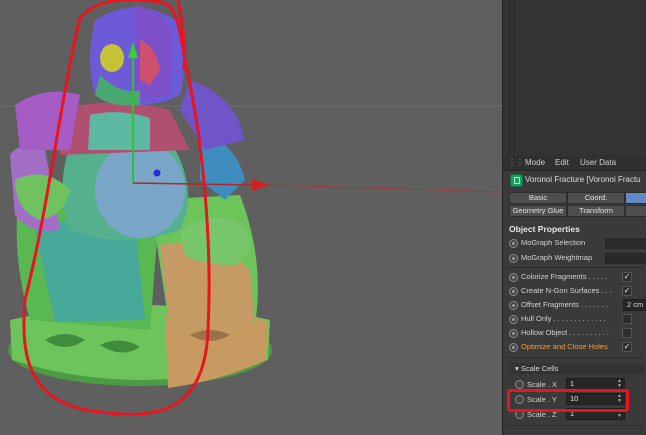  Describe the element at coordinates (574, 163) in the screenshot. I see `attribute-menubar: ⋮⋮ Mode Edit User Data` at that location.